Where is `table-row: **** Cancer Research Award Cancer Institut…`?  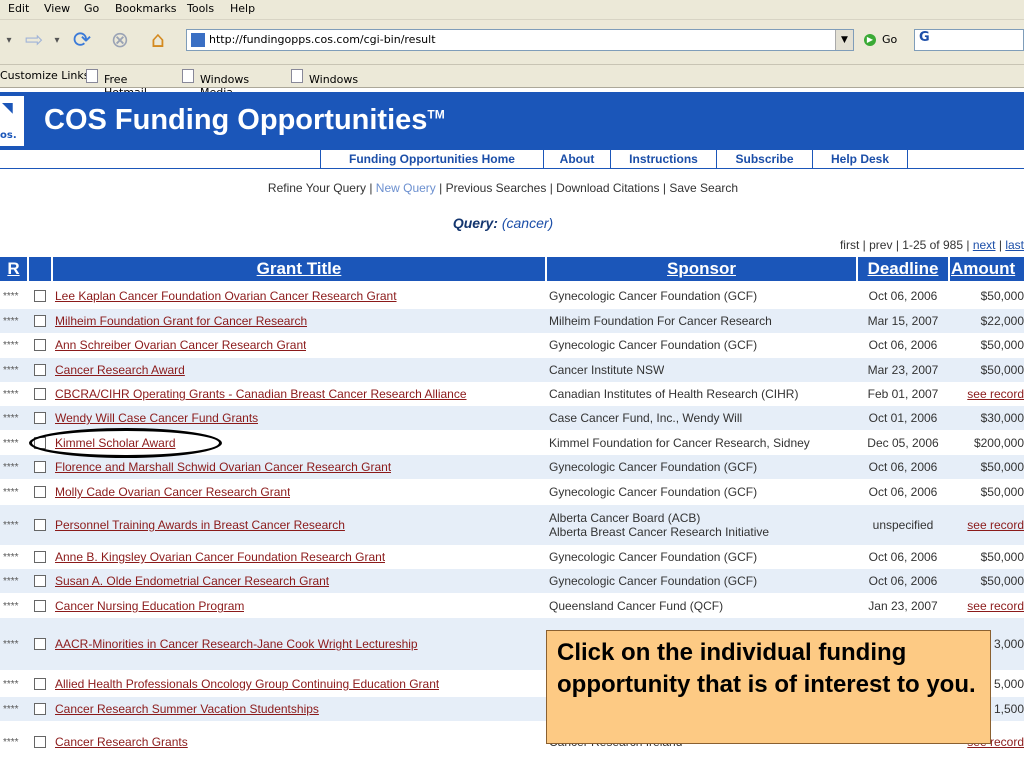 table-row: **** Cancer Research Award Cancer Institut… is located at coordinates (512, 370).